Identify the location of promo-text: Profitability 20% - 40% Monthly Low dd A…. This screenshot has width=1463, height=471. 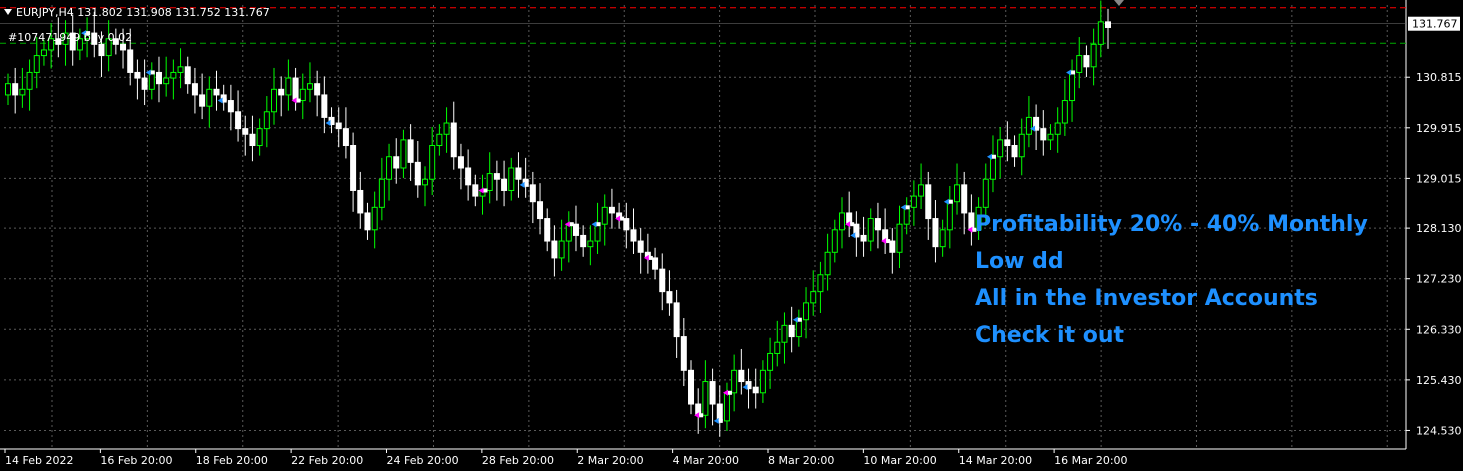
(1171, 280).